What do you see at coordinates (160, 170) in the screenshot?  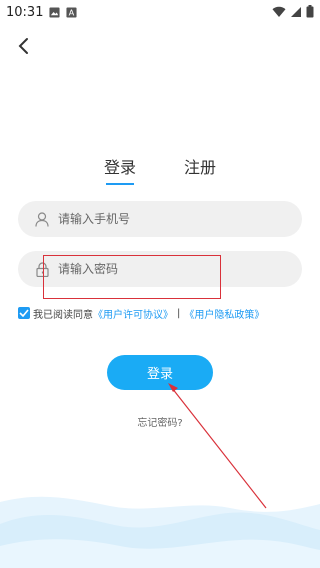 I see `auth-tabs: 登录 注册` at bounding box center [160, 170].